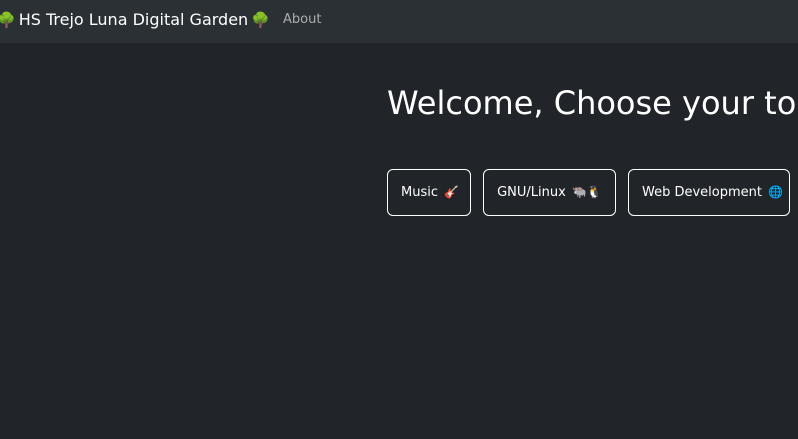  Describe the element at coordinates (592, 103) in the screenshot. I see `page-title: Welcome, Choose your topic` at that location.